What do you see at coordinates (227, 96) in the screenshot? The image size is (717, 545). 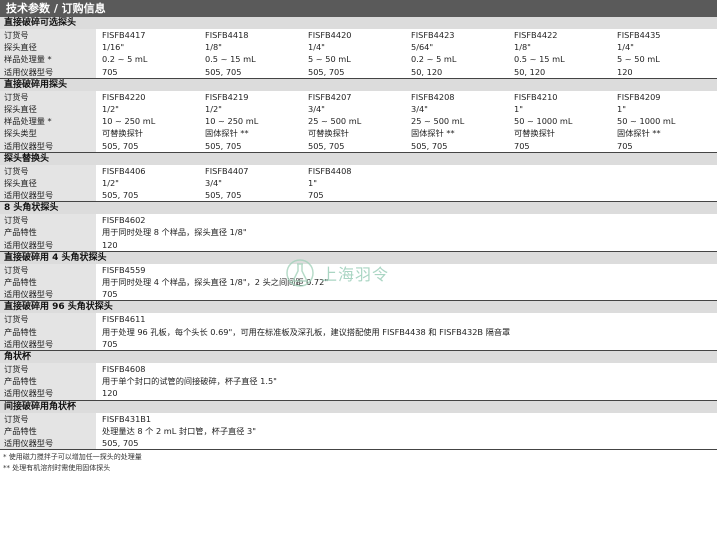 I see `table-cell: FISFB4219` at bounding box center [227, 96].